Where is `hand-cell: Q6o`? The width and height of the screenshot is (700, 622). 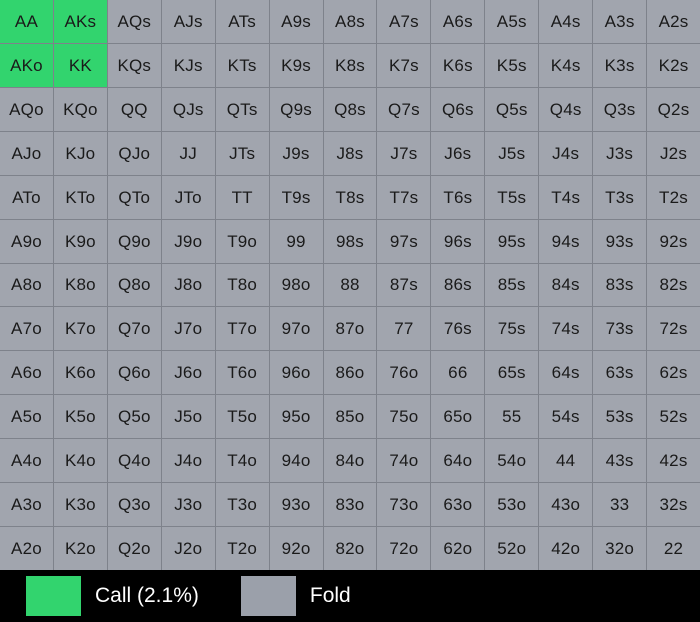
hand-cell: Q6o is located at coordinates (134, 373).